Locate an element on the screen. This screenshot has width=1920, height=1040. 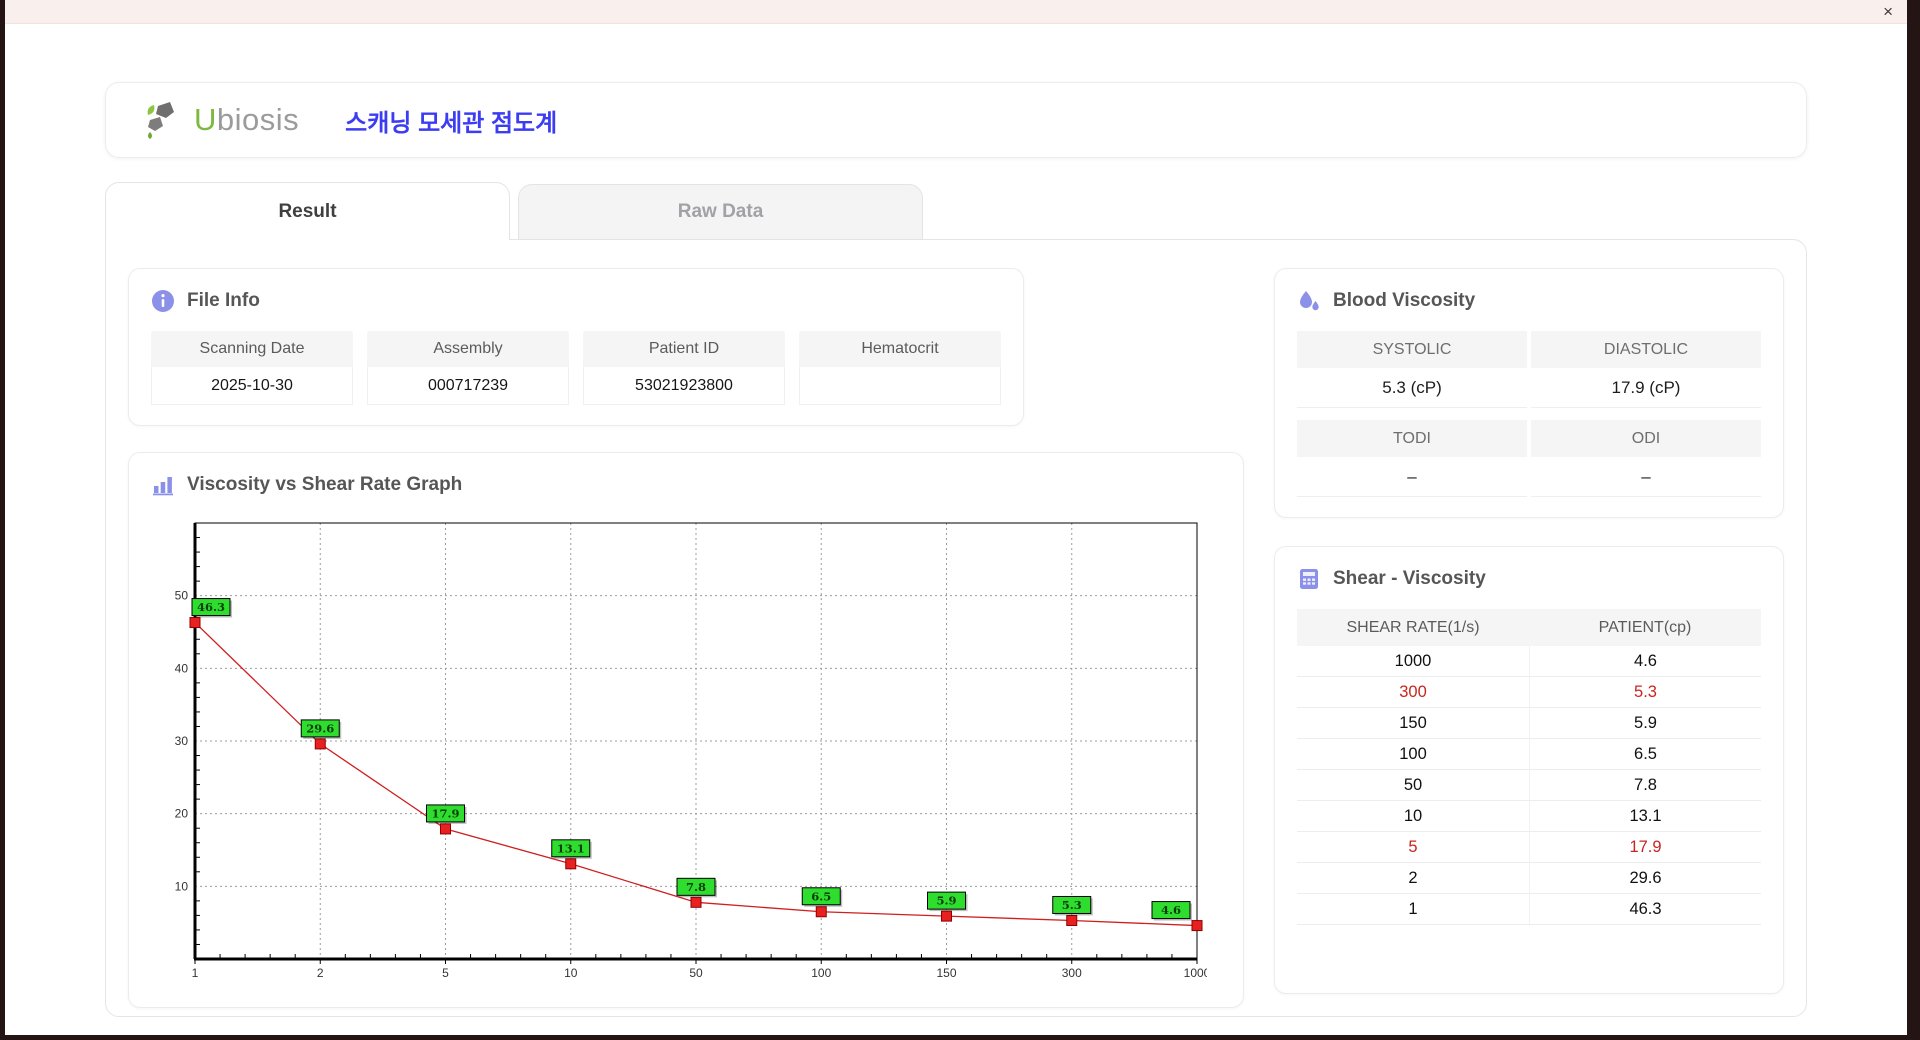
svg-text: 13.1 is located at coordinates (571, 848).